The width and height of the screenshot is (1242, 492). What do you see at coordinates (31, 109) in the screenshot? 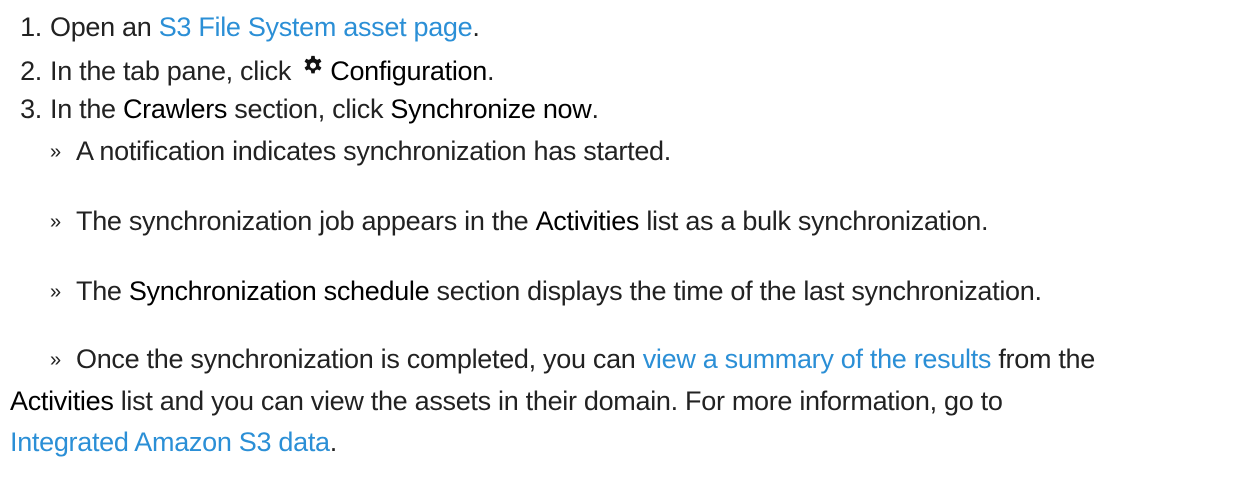
I see `step-number: 3.` at bounding box center [31, 109].